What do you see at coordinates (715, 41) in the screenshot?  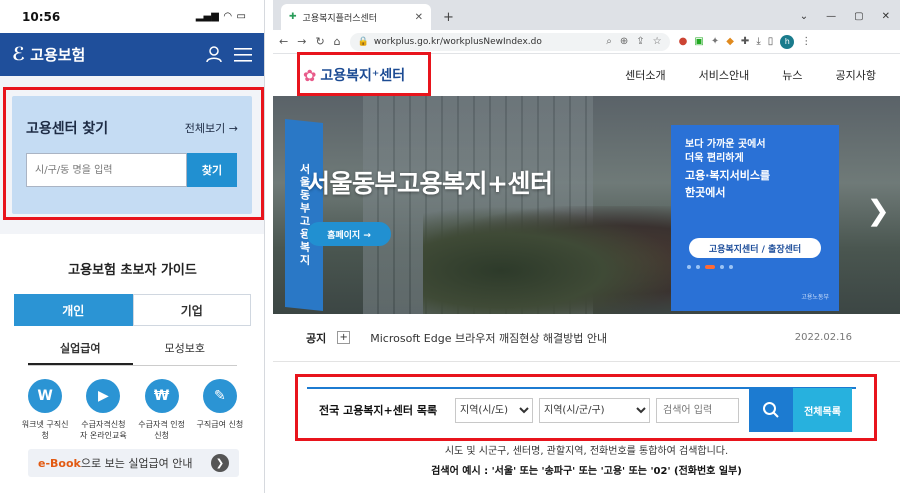 I see `extension-icon: ✦` at bounding box center [715, 41].